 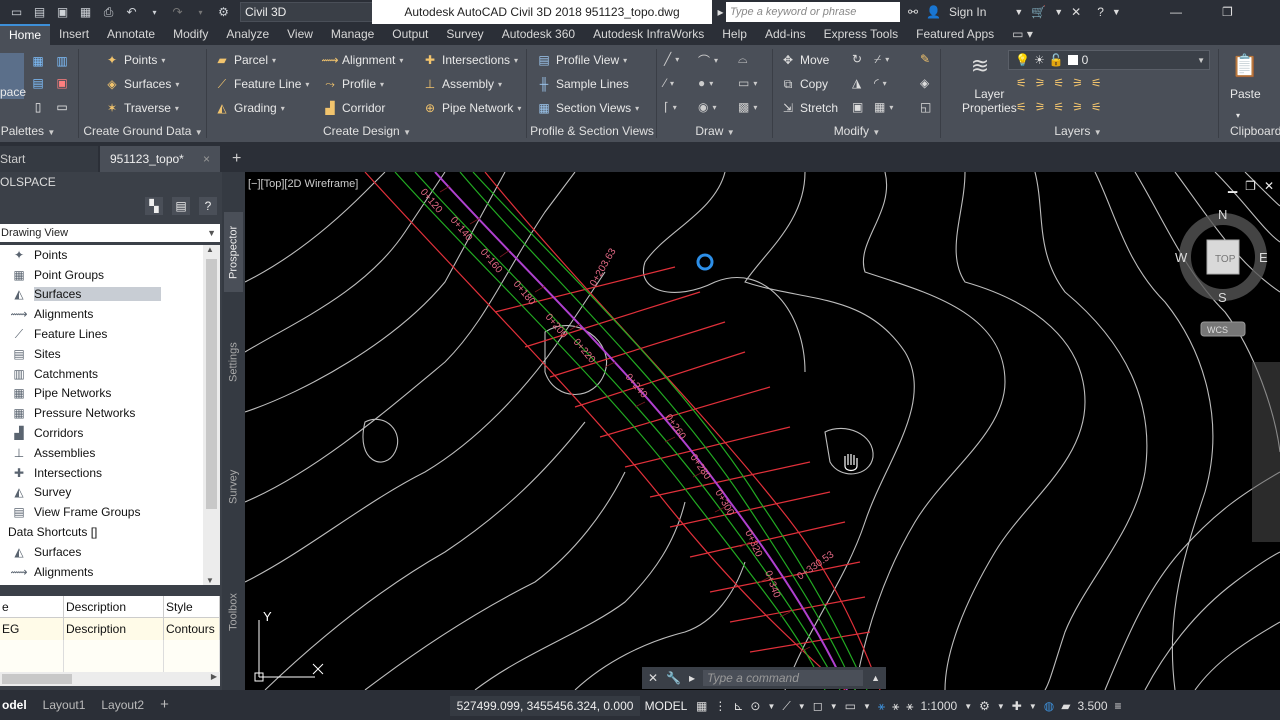 What do you see at coordinates (110, 473) in the screenshot?
I see `tree-item-intersections: ✚ Intersections` at bounding box center [110, 473].